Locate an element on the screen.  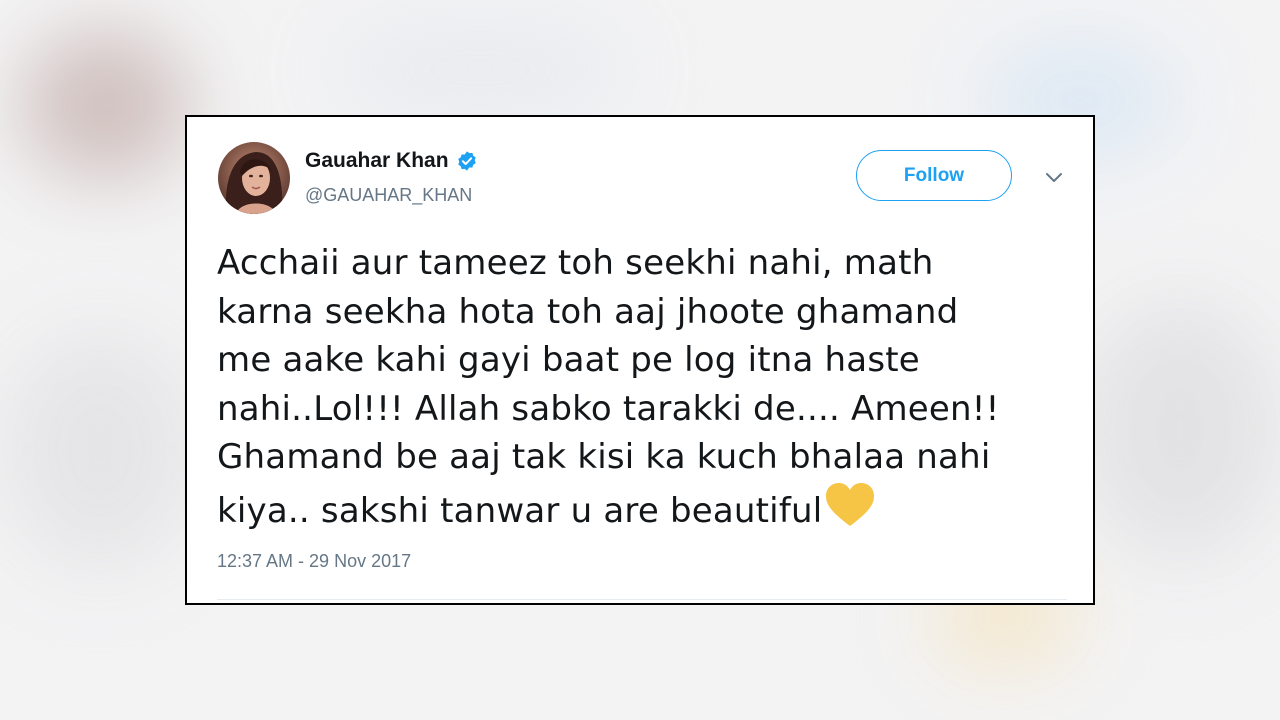
chevron-down-icon is located at coordinates (1054, 177).